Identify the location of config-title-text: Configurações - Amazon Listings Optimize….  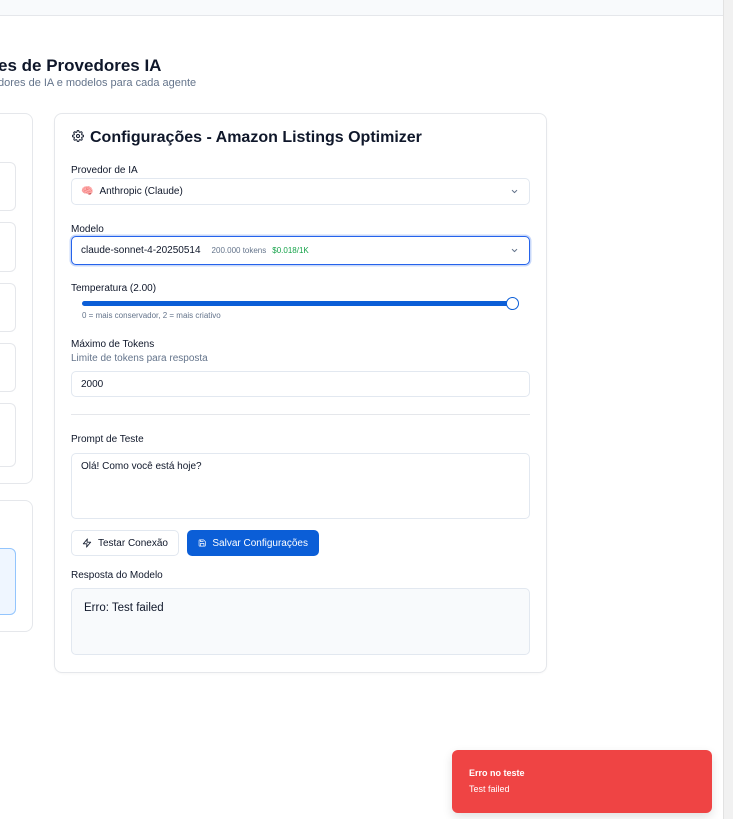
(256, 137).